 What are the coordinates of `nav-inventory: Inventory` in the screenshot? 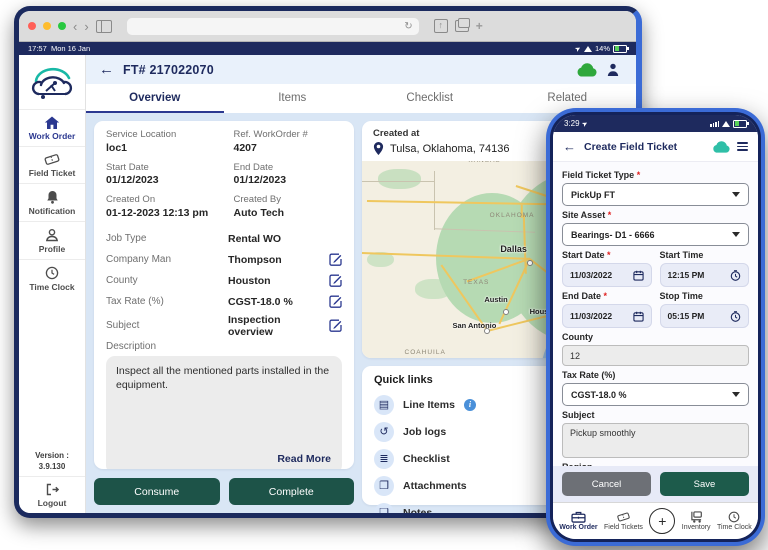 It's located at (696, 521).